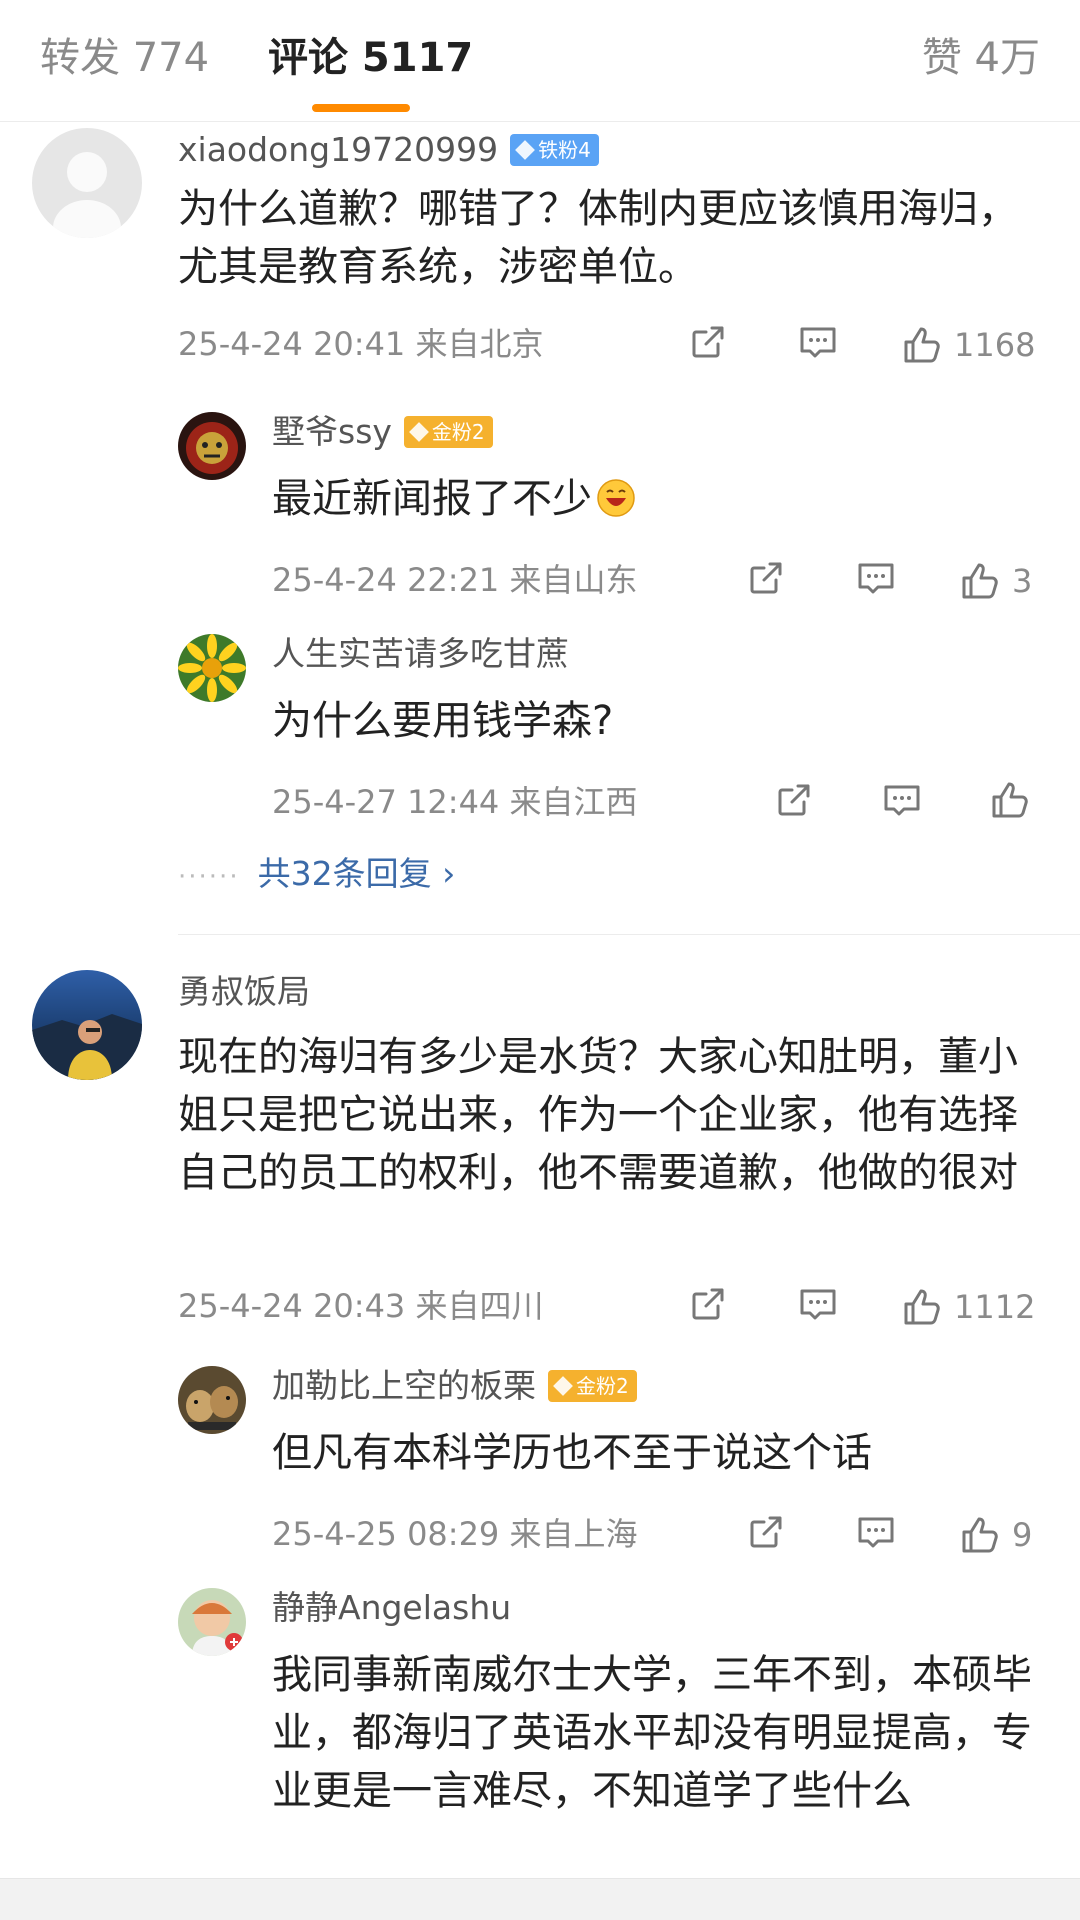  Describe the element at coordinates (652, 499) in the screenshot. I see `reply-text-container: 最近新闻报了不少` at that location.